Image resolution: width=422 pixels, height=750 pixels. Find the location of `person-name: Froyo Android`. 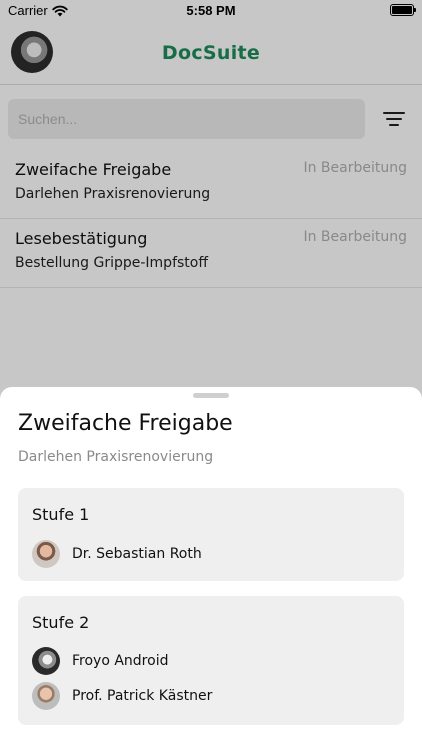

person-name: Froyo Android is located at coordinates (120, 661).